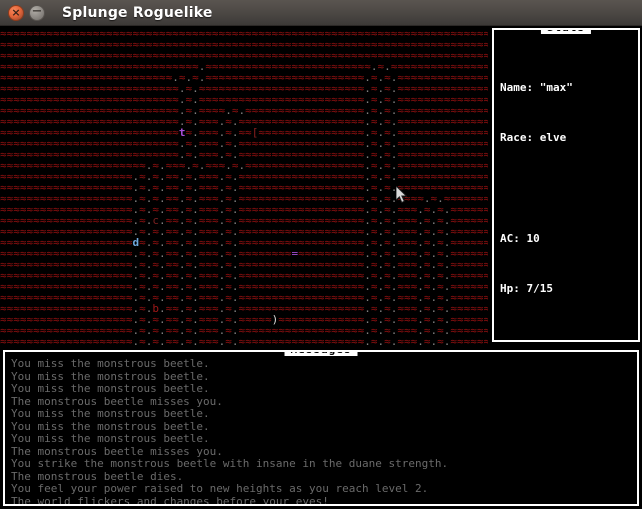  What do you see at coordinates (517, 138) in the screenshot?
I see `stat-race-label: Race:` at bounding box center [517, 138].